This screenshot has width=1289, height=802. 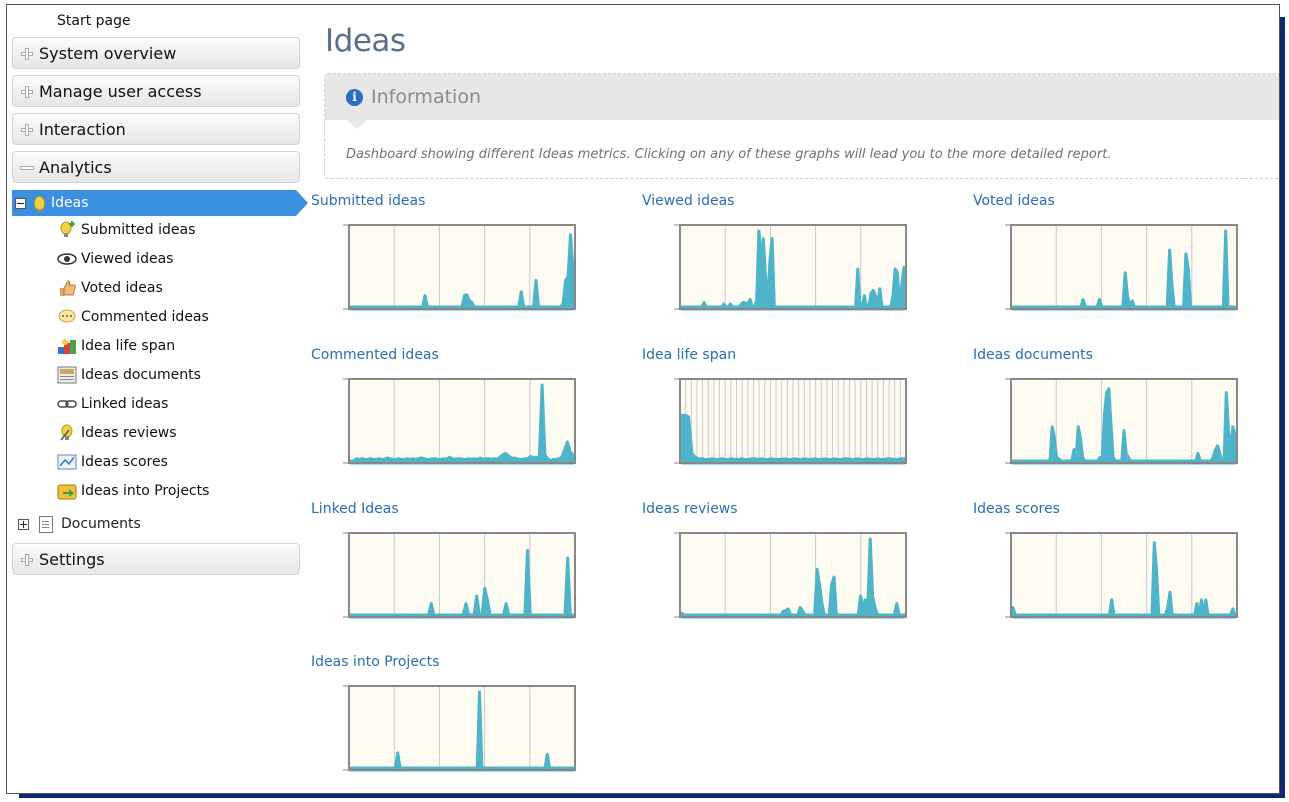 I want to click on chart-ideas-scores, so click(x=1123, y=575).